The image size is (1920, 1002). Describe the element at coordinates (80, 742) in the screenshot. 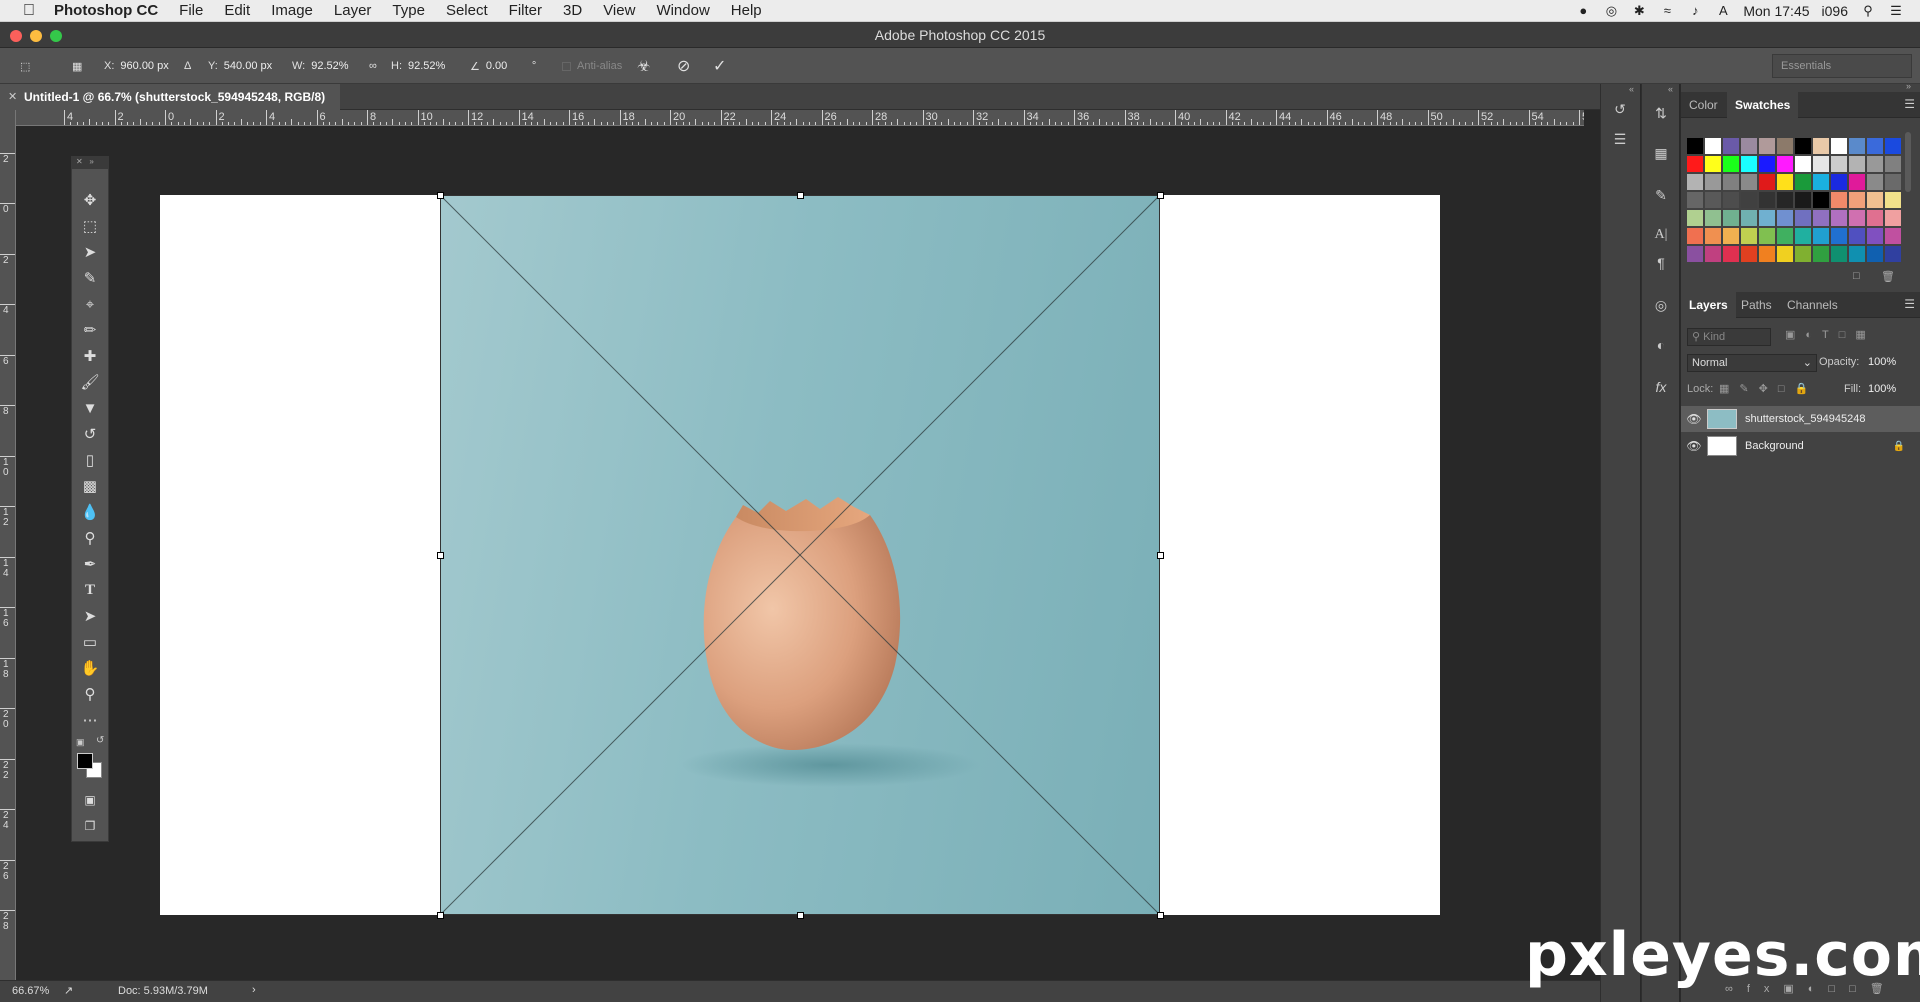

I see `default-colors-icon: ▣` at that location.